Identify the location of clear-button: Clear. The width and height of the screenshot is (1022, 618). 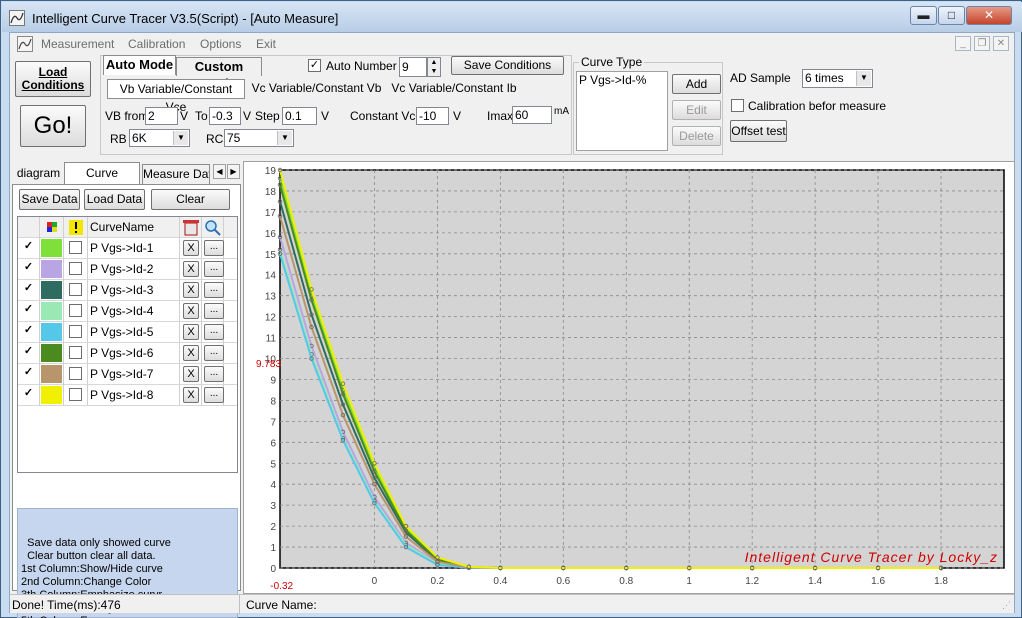
(190, 199).